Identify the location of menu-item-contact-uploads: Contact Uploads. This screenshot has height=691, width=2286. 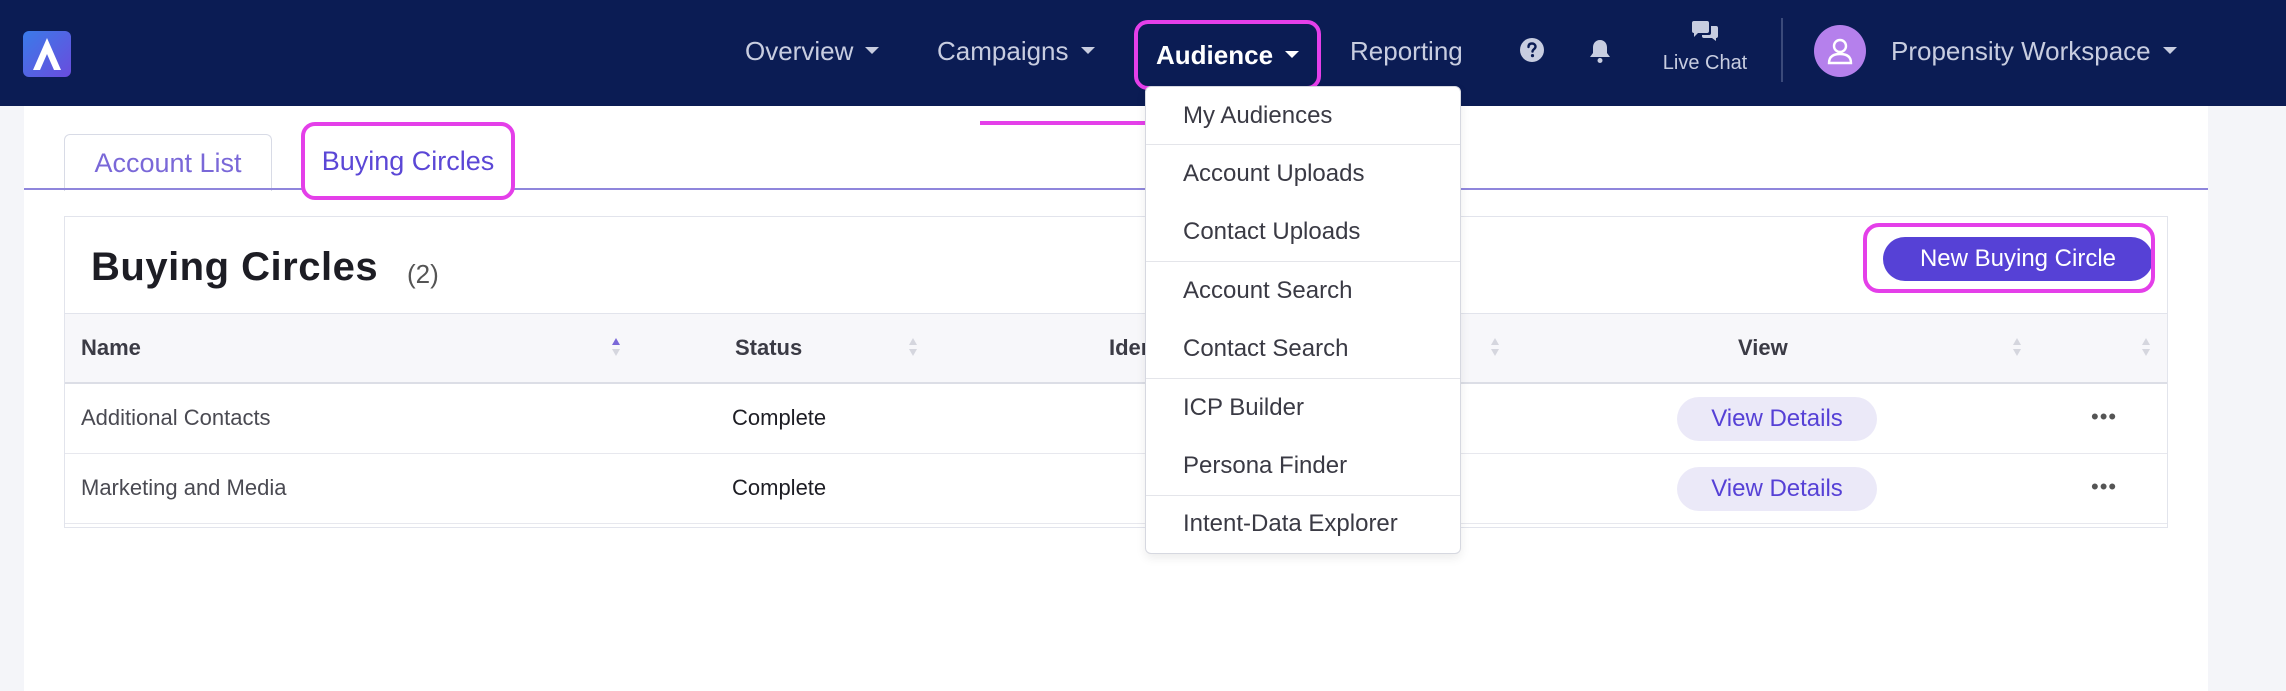
(1303, 232).